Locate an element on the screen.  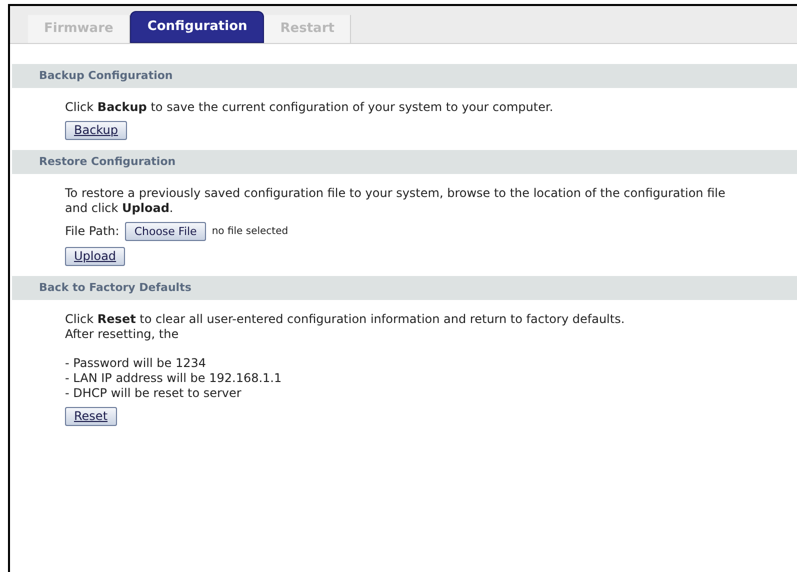
action-button: Backup is located at coordinates (96, 130).